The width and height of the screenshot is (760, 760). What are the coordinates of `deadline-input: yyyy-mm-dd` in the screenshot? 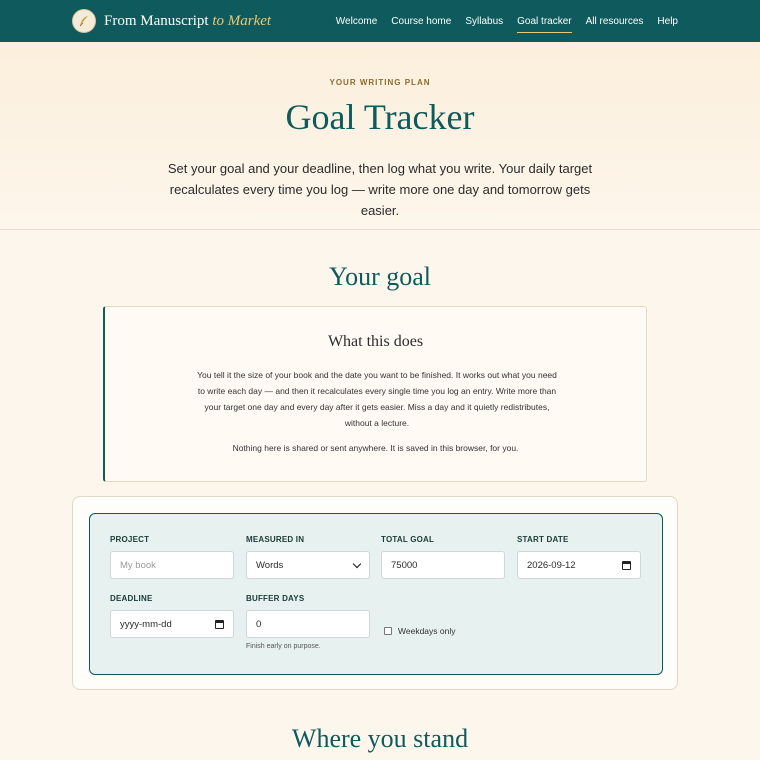 It's located at (172, 624).